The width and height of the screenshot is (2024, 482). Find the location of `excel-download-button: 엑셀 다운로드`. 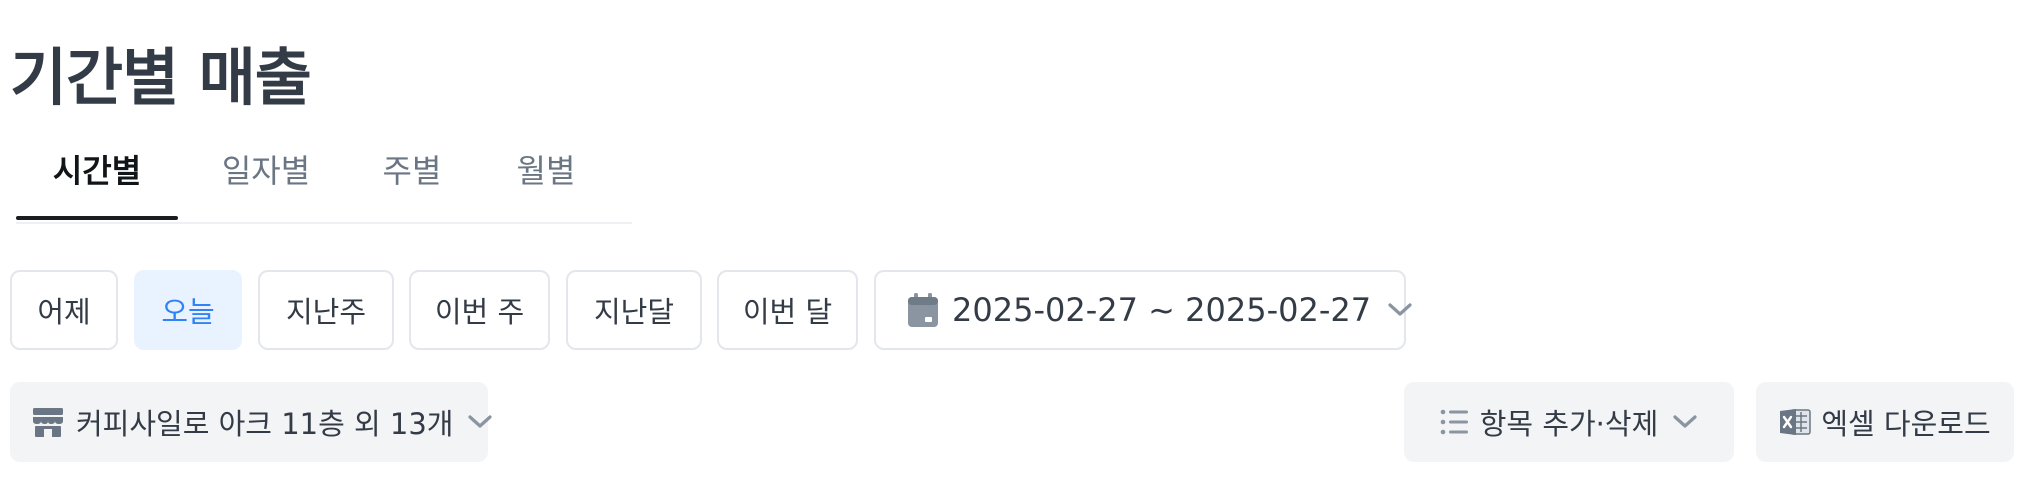

excel-download-button: 엑셀 다운로드 is located at coordinates (1885, 422).